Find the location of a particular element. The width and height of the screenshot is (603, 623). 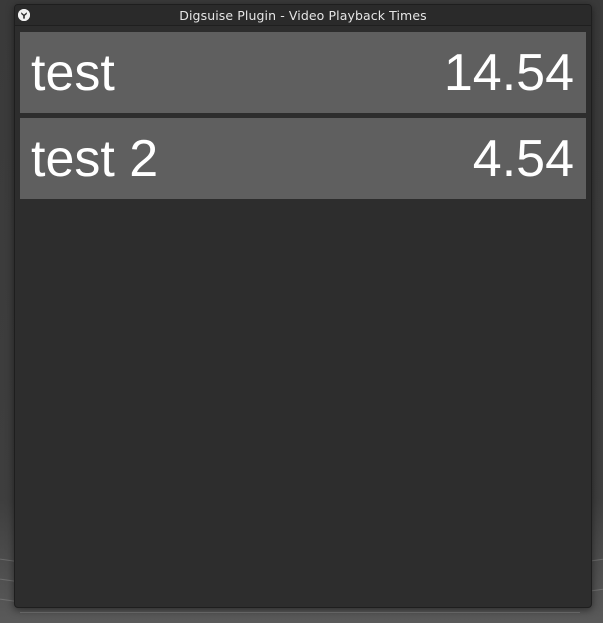

floor-grid-line is located at coordinates (300, 612).